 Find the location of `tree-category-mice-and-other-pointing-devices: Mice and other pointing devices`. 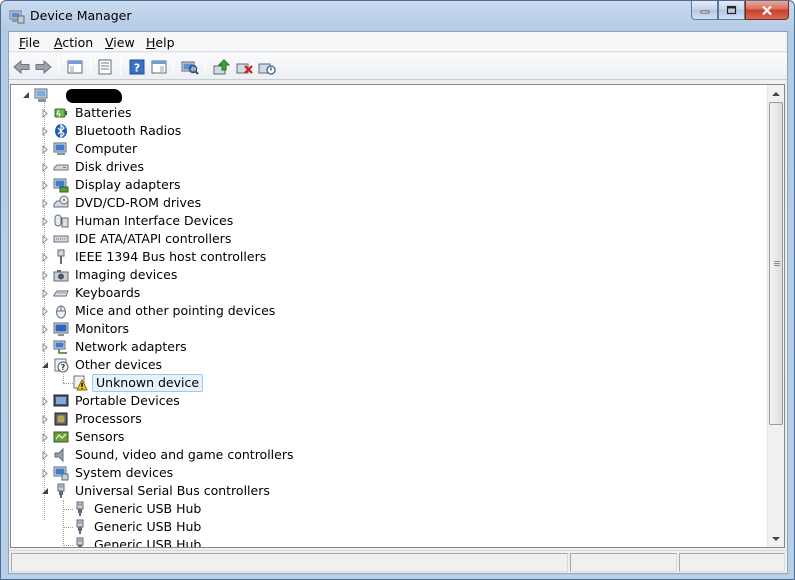

tree-category-mice-and-other-pointing-devices: Mice and other pointing devices is located at coordinates (158, 311).